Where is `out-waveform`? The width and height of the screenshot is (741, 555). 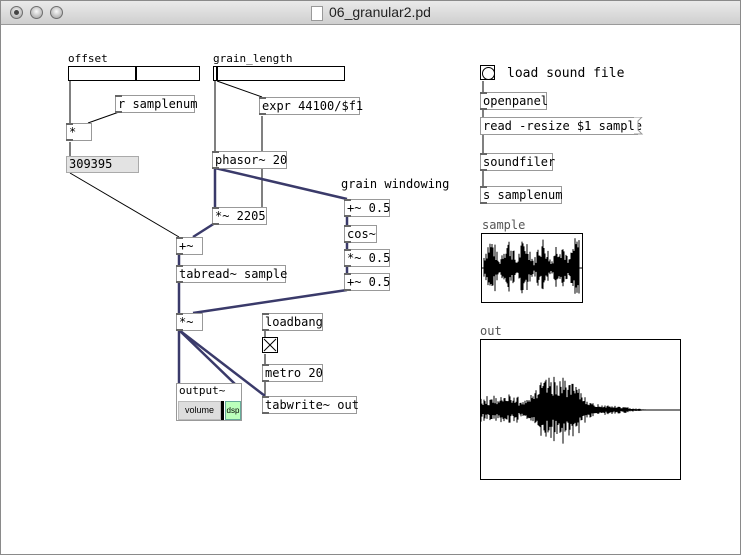 out-waveform is located at coordinates (580, 410).